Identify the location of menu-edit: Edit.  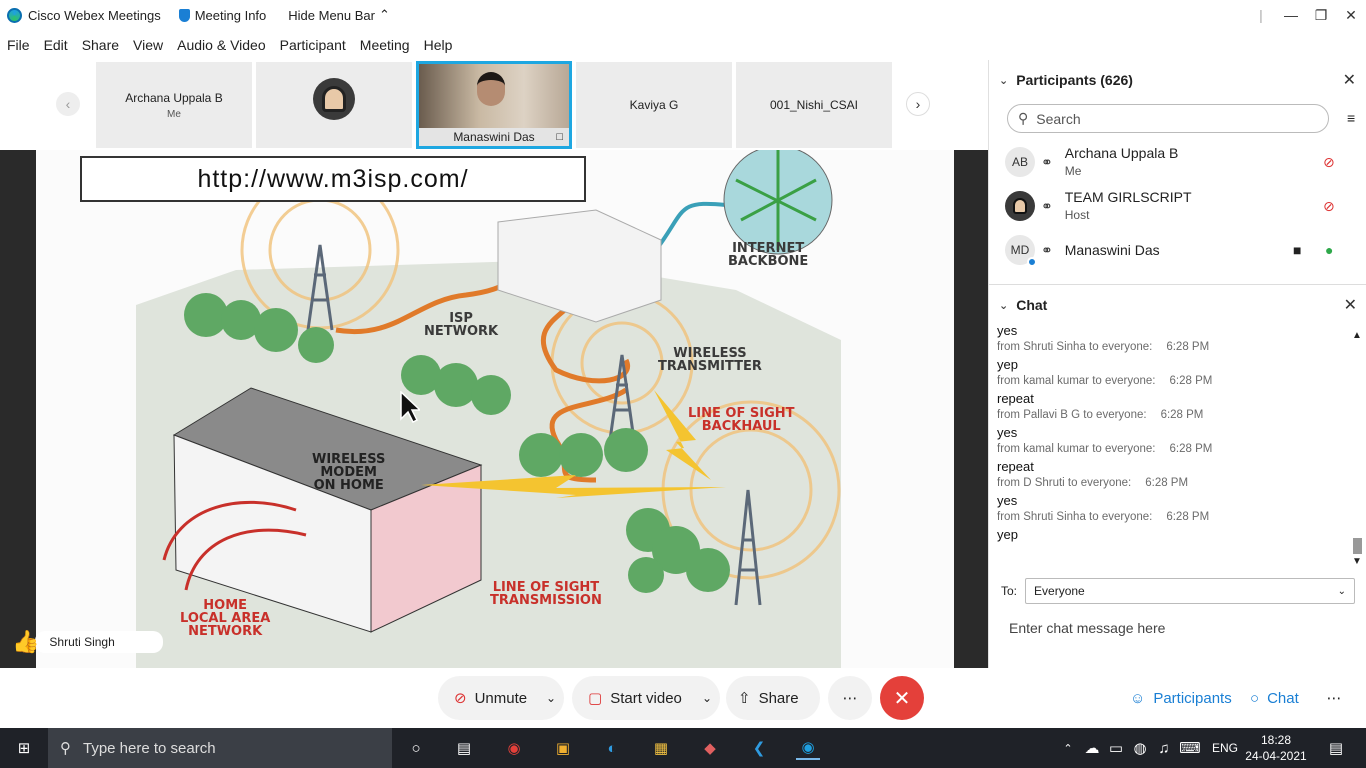
(56, 45).